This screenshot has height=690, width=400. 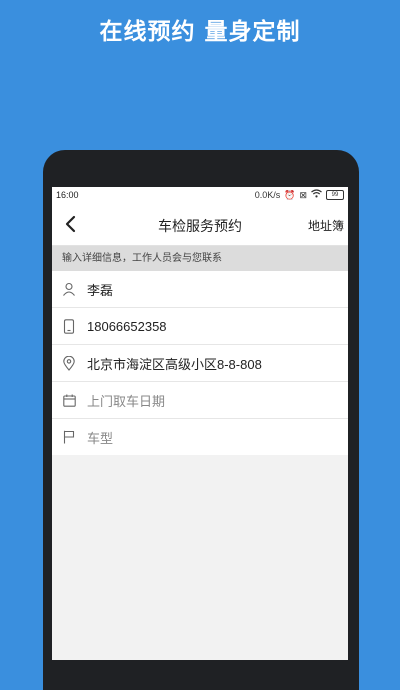 I want to click on car-model-field: 车型, so click(x=200, y=437).